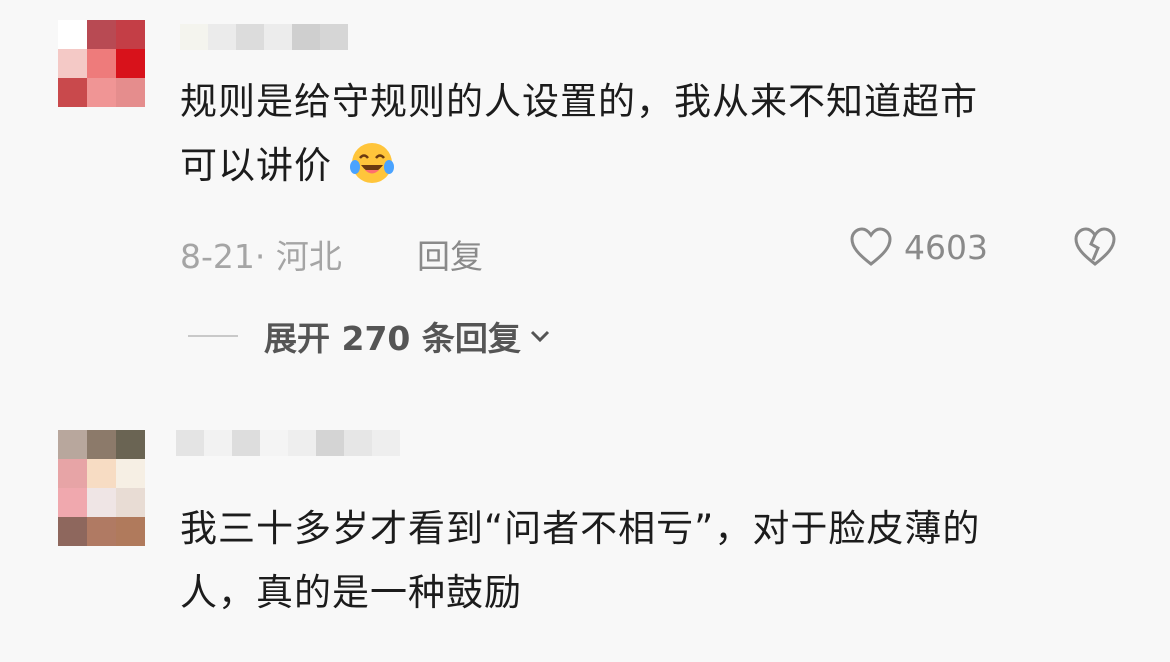 The height and width of the screenshot is (662, 1170). What do you see at coordinates (580, 528) in the screenshot?
I see `comment-text-line: 我三十多岁才看到“问者不相亏”，对于脸皮薄的` at bounding box center [580, 528].